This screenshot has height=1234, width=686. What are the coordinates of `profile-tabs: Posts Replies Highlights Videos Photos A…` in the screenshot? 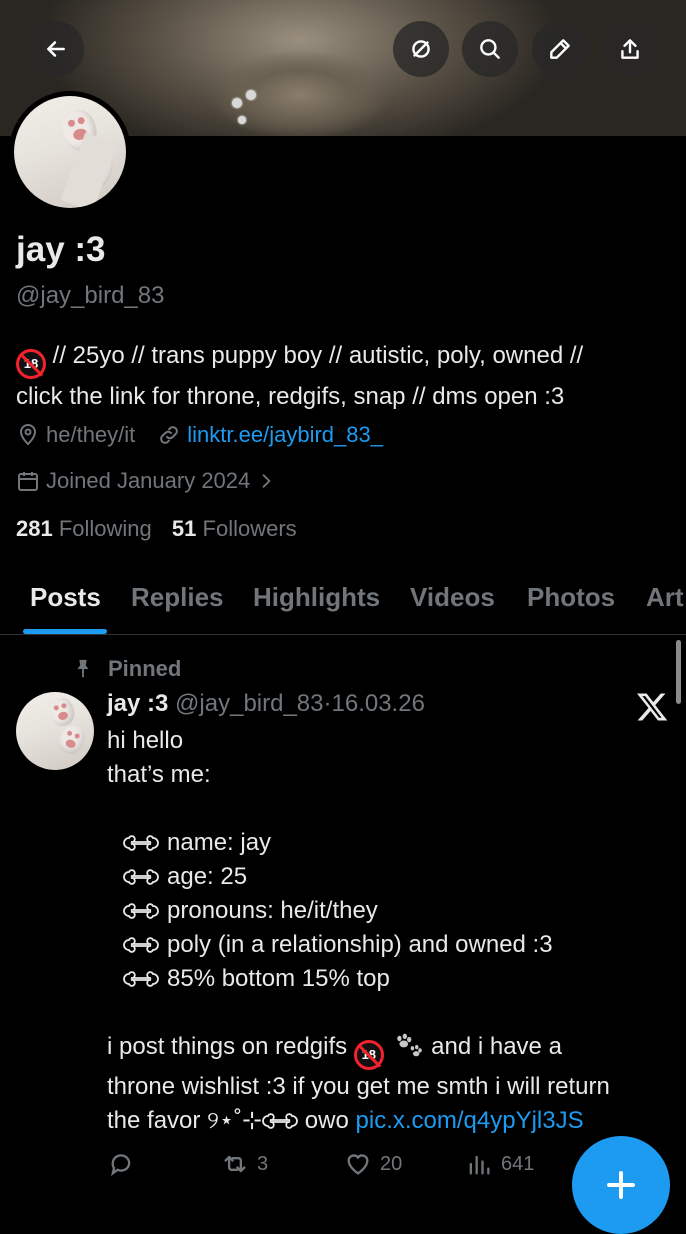 It's located at (343, 601).